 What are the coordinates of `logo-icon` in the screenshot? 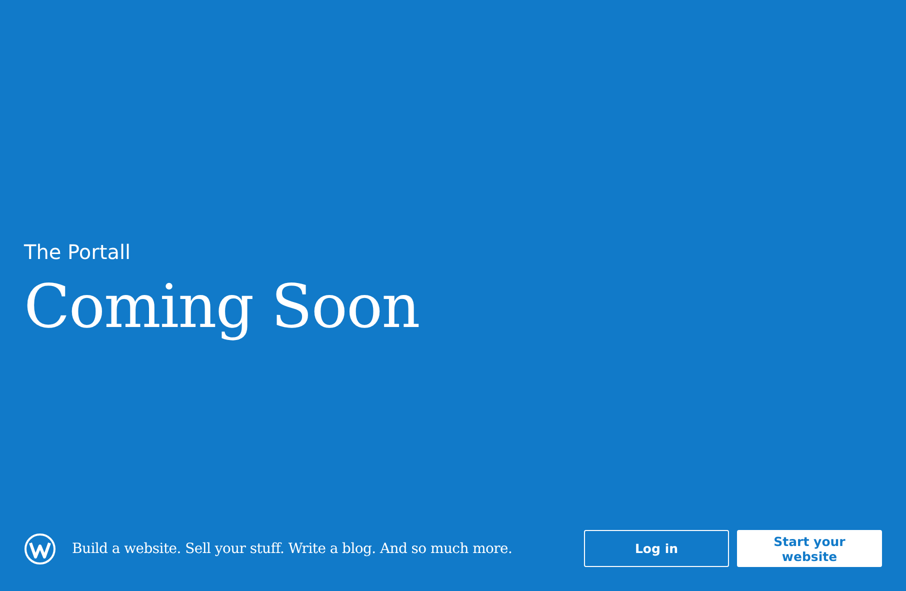 It's located at (40, 548).